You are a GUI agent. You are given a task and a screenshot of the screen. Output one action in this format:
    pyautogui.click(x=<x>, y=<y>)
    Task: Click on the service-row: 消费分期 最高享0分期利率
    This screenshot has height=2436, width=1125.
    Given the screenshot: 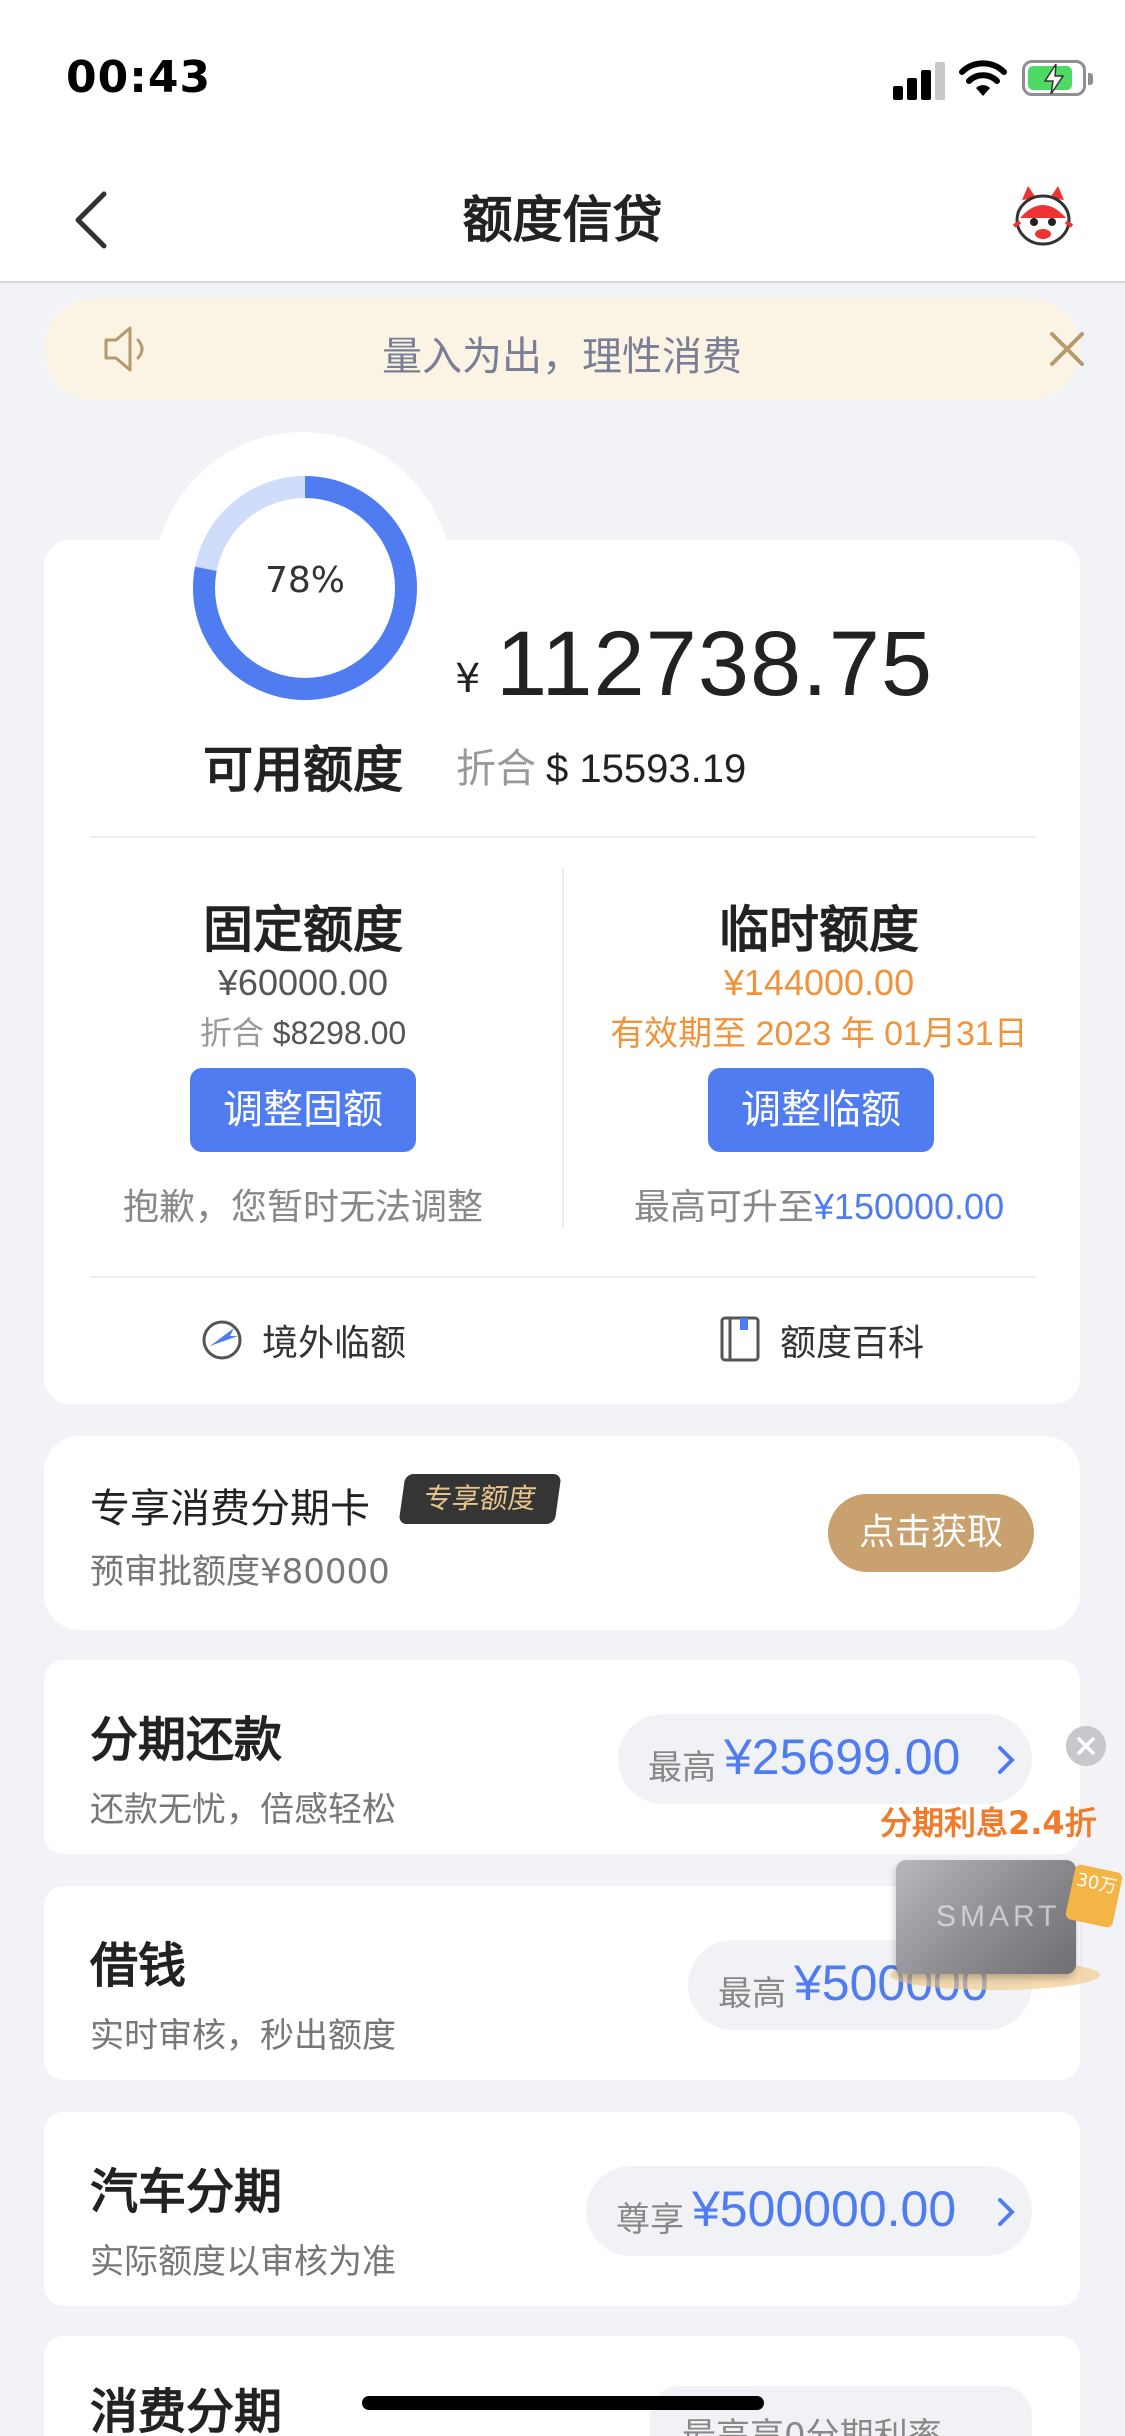 What is the action you would take?
    pyautogui.click(x=562, y=2386)
    